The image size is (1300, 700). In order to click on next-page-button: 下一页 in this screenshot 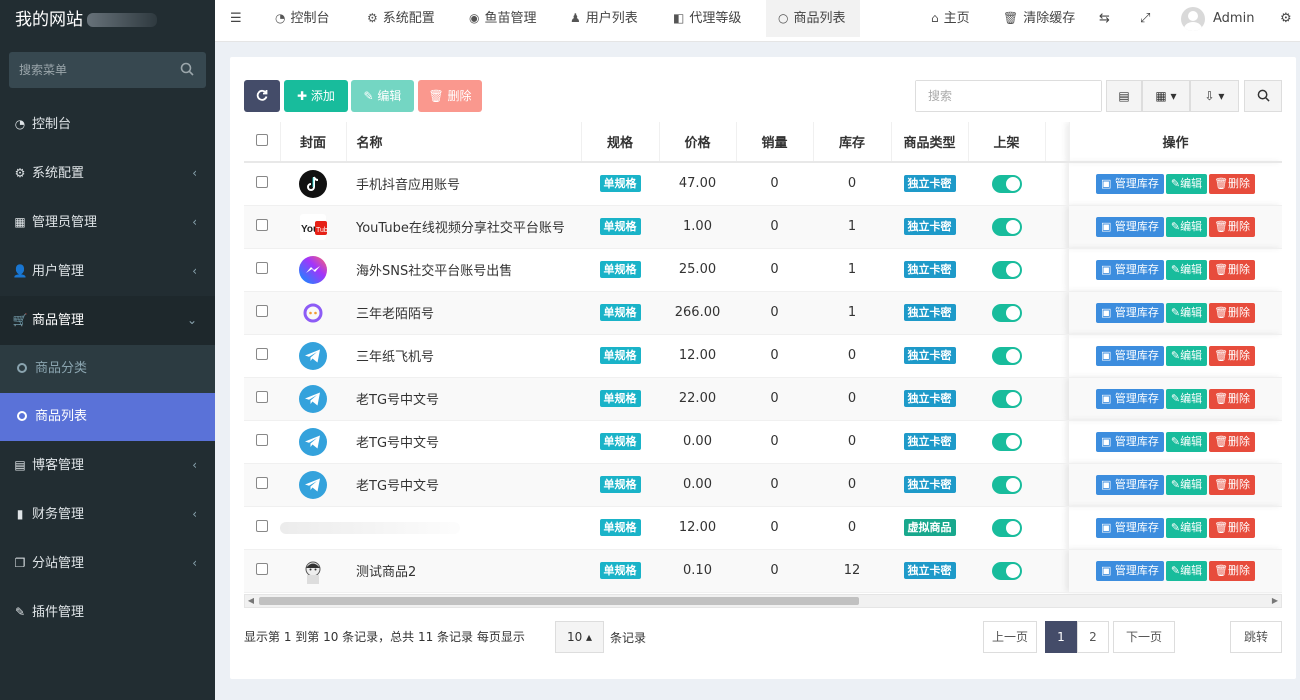, I will do `click(1144, 637)`.